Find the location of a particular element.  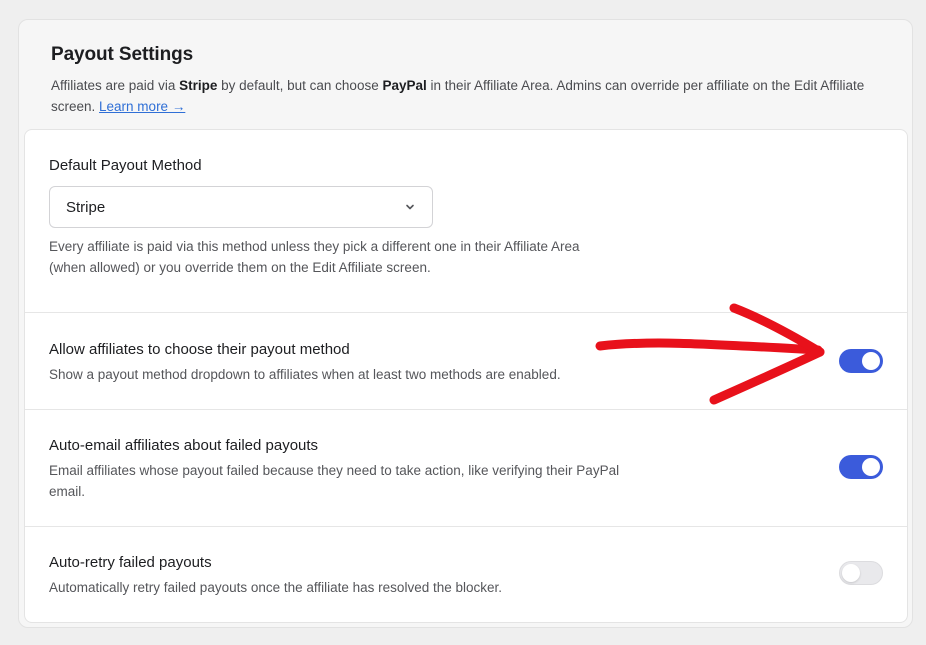

desc-stripe: Stripe is located at coordinates (198, 85).